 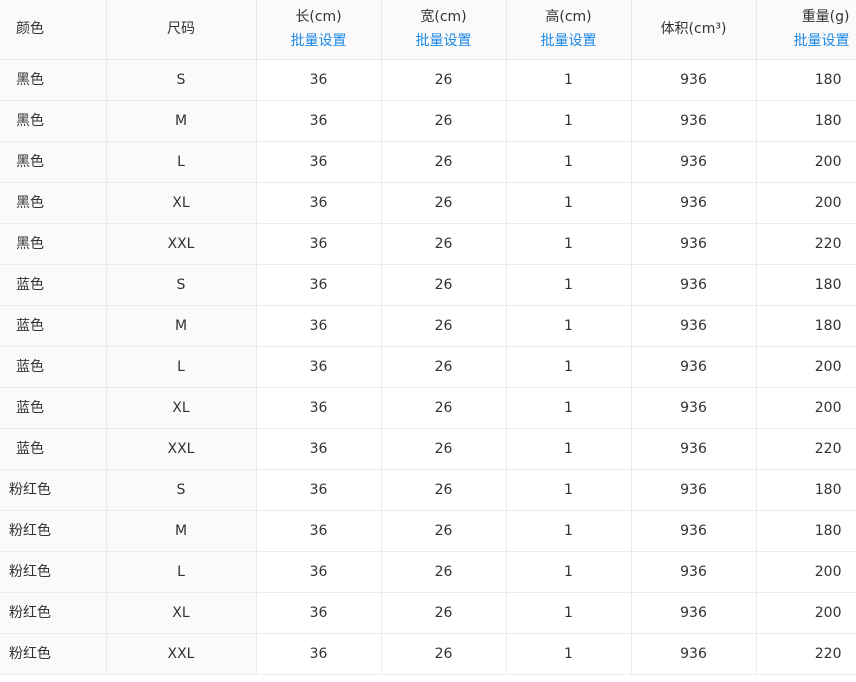 I want to click on header-weight-label: 重量(g), so click(x=825, y=17).